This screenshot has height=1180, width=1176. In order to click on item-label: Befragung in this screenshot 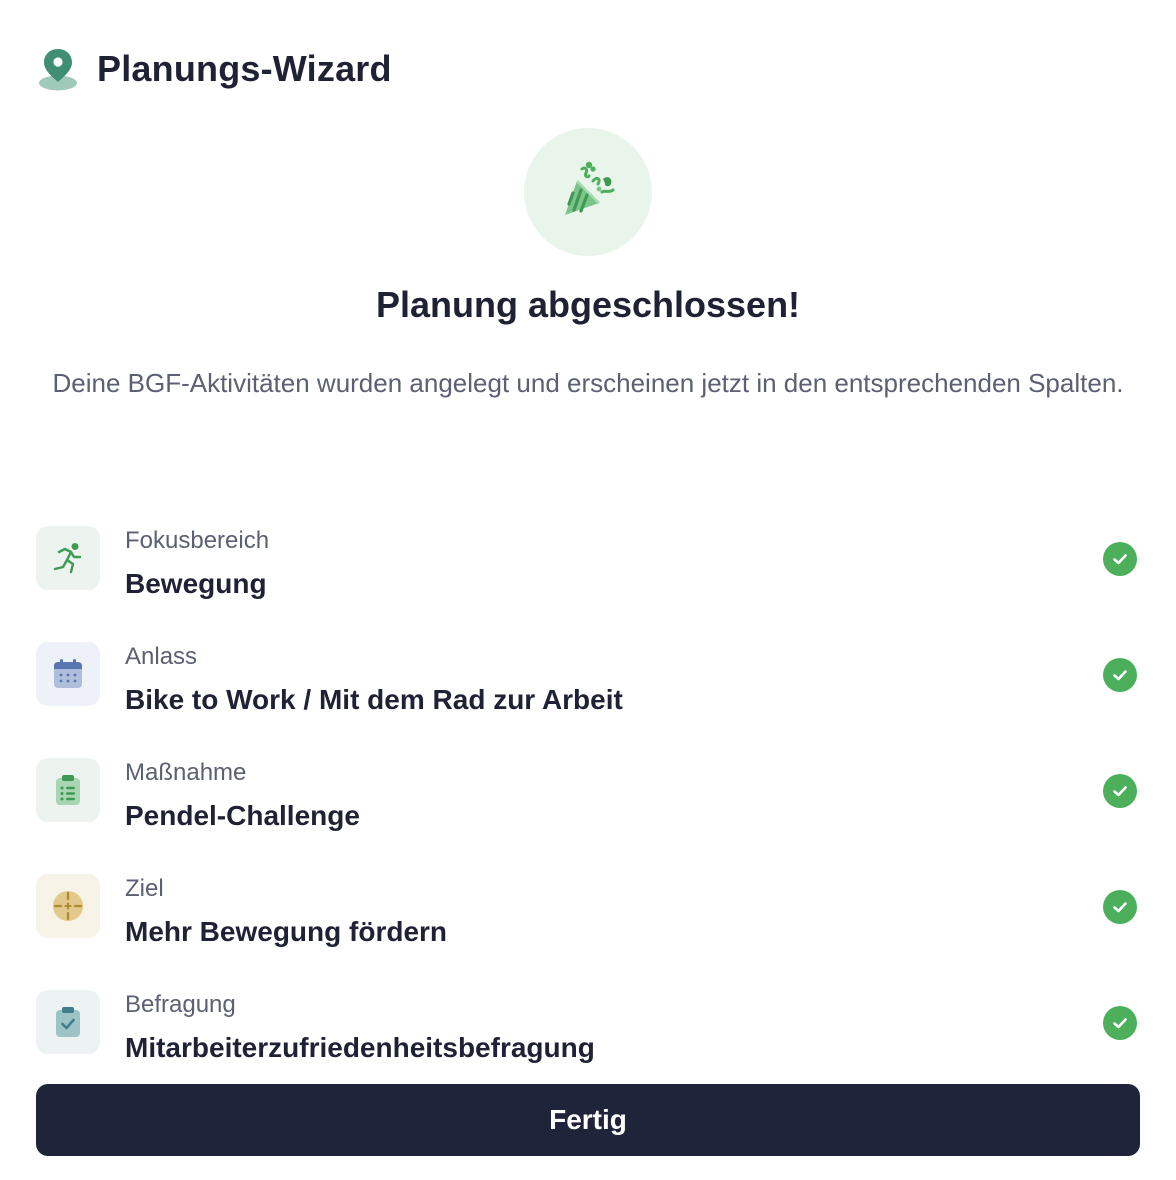, I will do `click(180, 1004)`.